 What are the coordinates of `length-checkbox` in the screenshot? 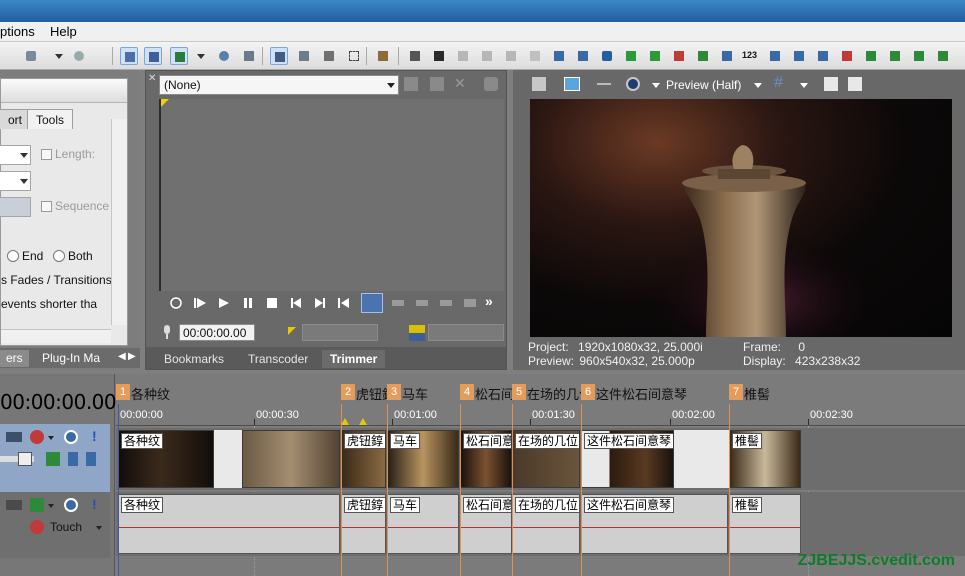 It's located at (46, 154).